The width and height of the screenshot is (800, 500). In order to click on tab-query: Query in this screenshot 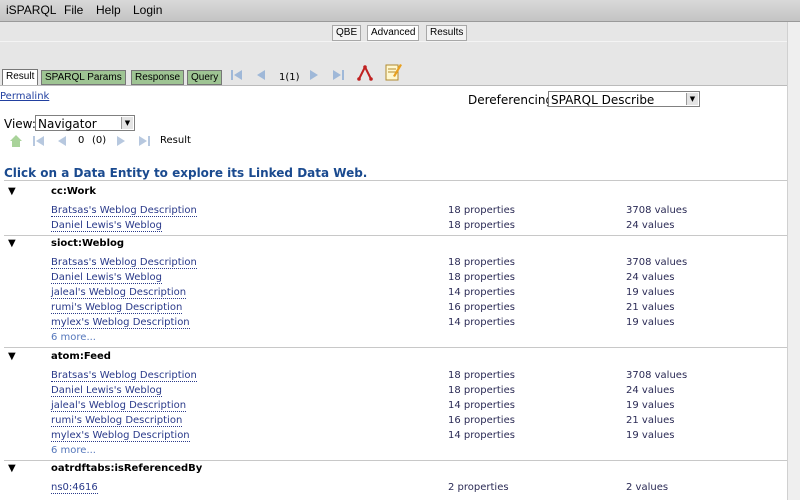, I will do `click(205, 77)`.